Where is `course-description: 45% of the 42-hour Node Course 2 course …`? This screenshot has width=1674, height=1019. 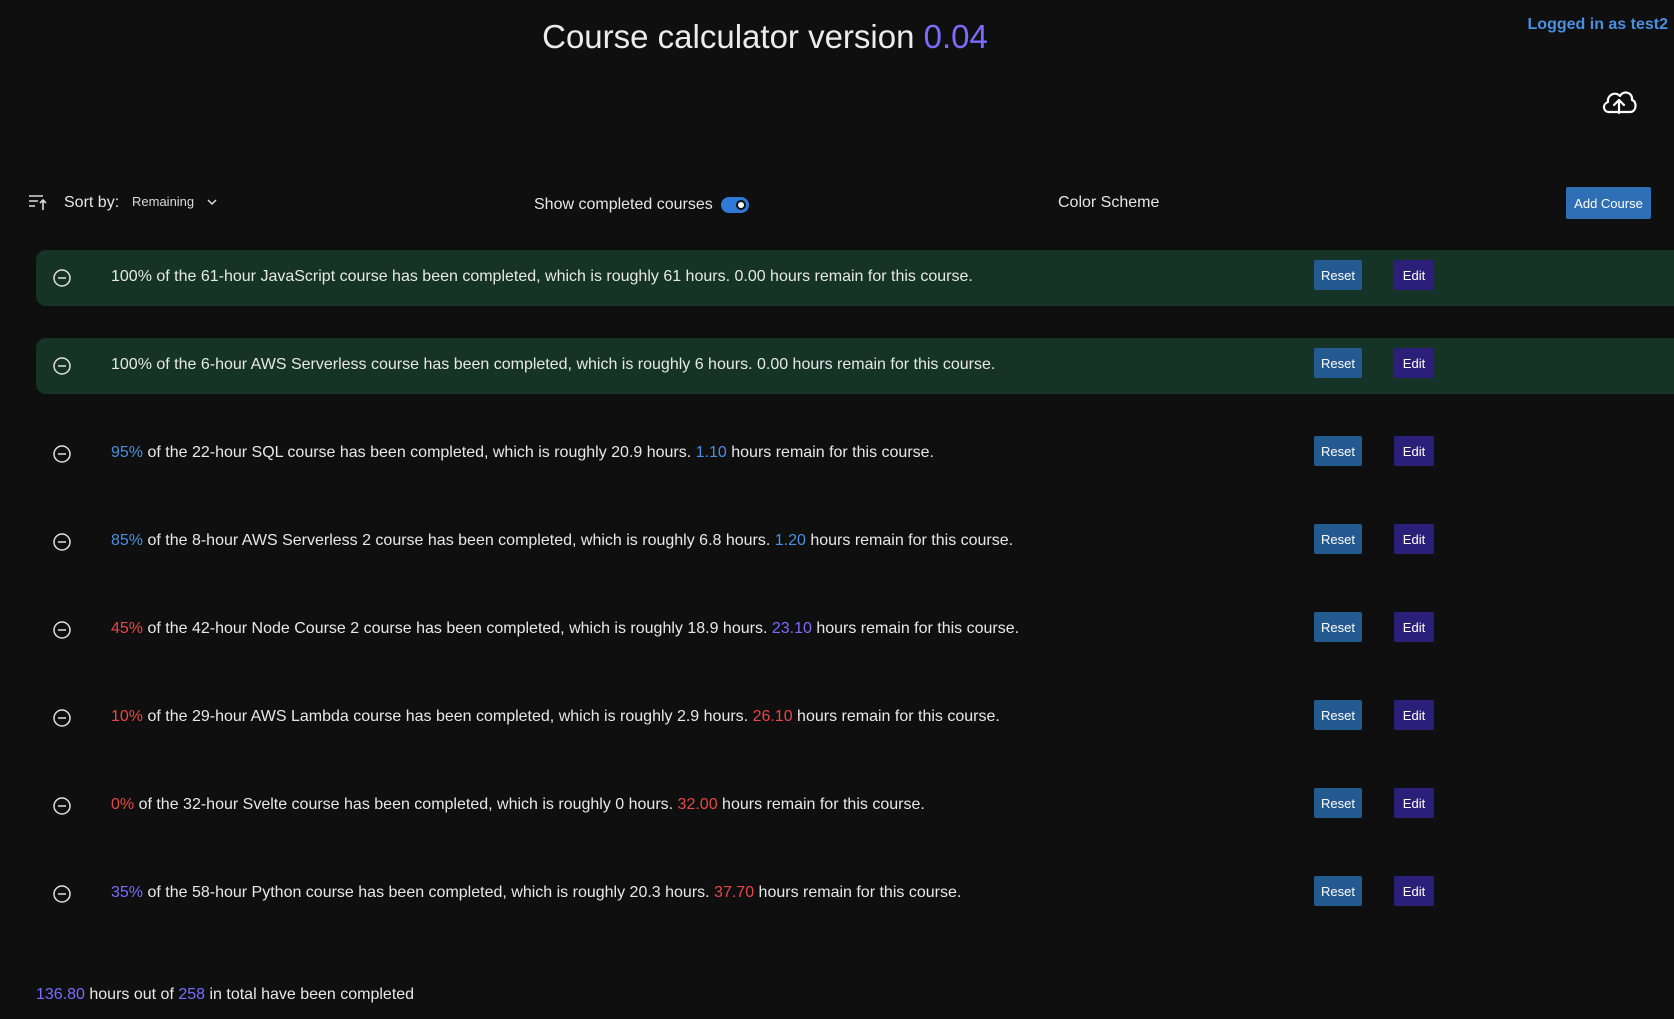 course-description: 45% of the 42-hour Node Course 2 course … is located at coordinates (565, 629).